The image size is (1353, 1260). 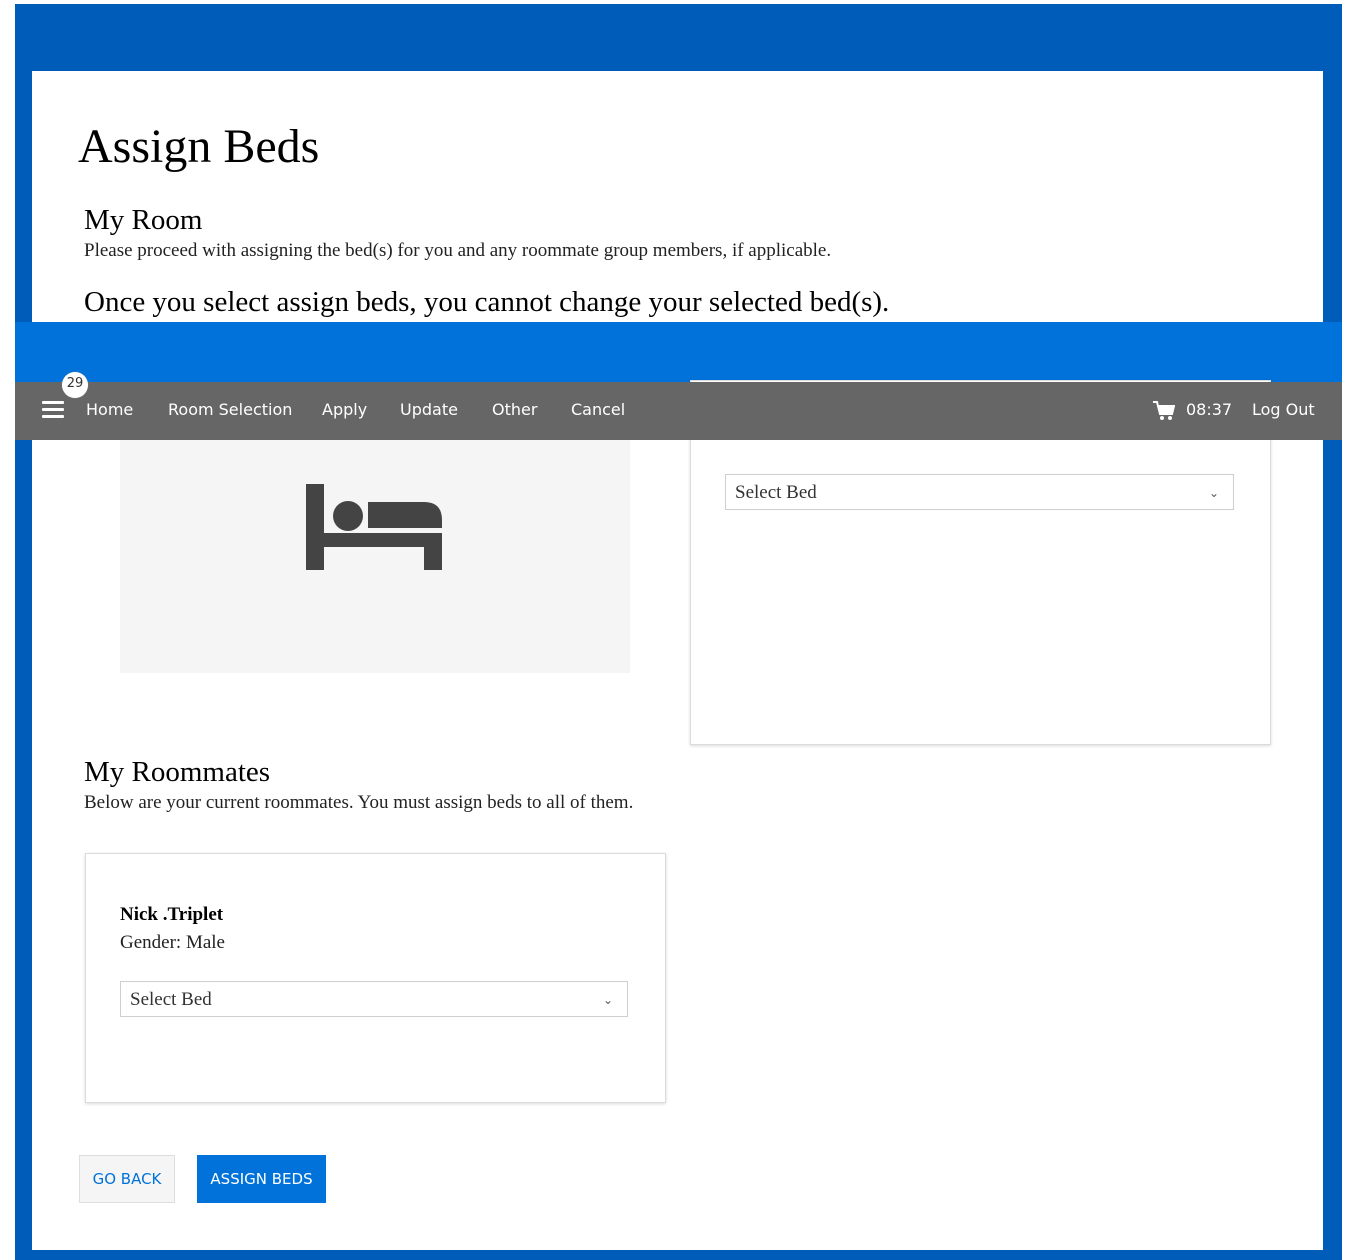 I want to click on notification-badge: 29, so click(x=75, y=385).